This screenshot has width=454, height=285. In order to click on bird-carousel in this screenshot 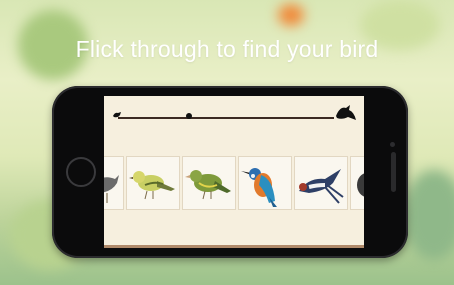, I will do `click(234, 183)`.